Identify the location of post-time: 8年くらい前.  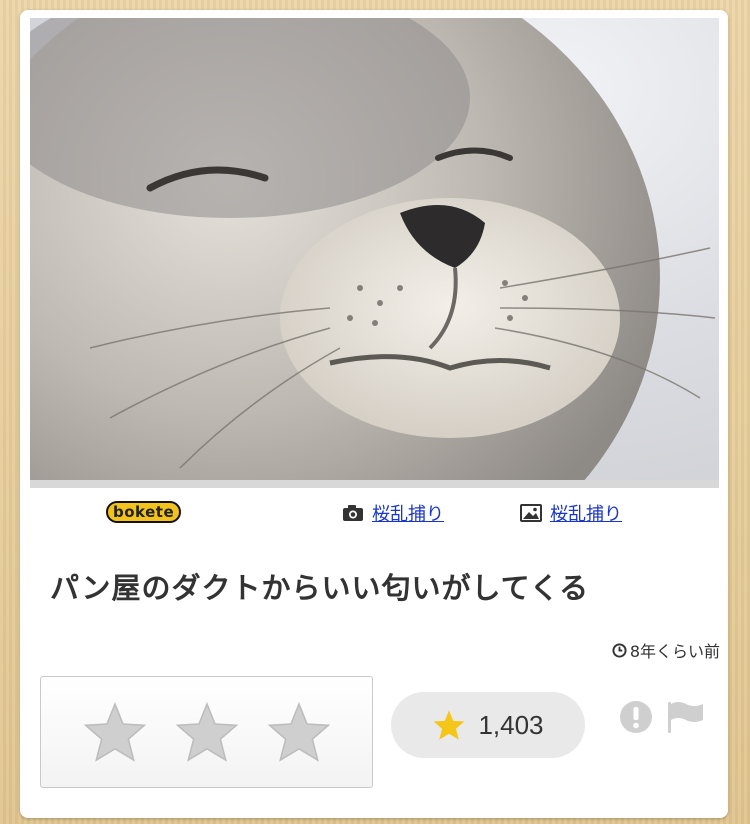
(666, 650).